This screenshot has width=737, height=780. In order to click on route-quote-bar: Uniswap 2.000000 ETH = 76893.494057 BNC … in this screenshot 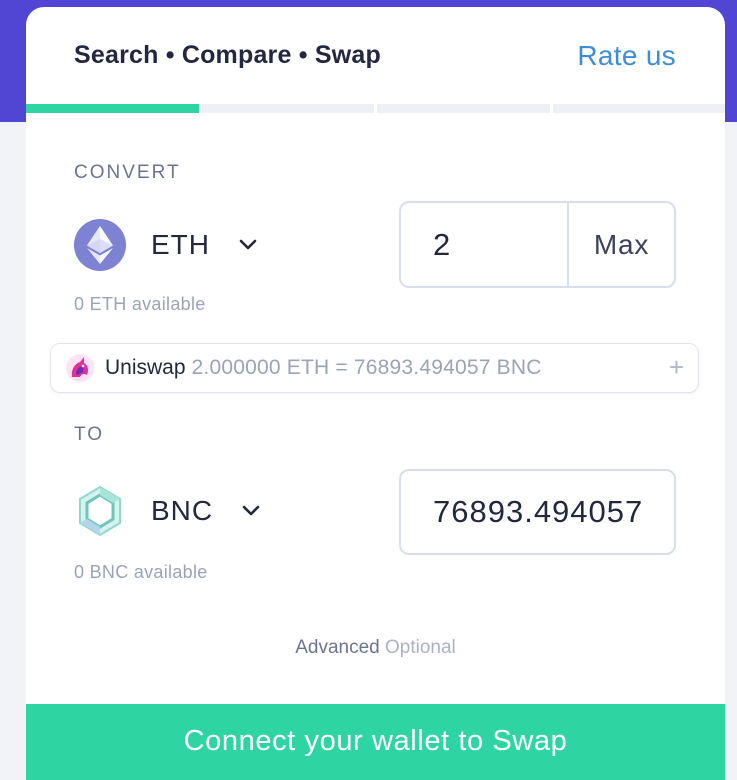, I will do `click(374, 368)`.